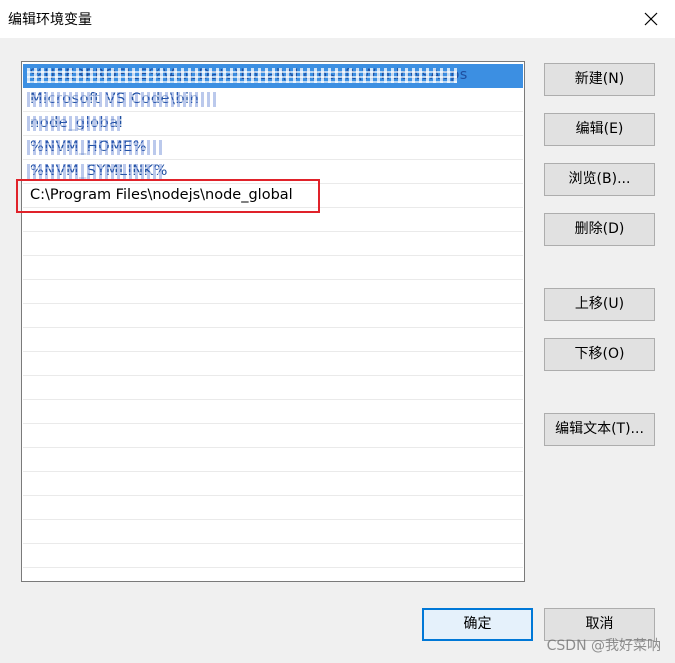 The width and height of the screenshot is (675, 663). I want to click on move-down-button: 下移(O), so click(599, 354).